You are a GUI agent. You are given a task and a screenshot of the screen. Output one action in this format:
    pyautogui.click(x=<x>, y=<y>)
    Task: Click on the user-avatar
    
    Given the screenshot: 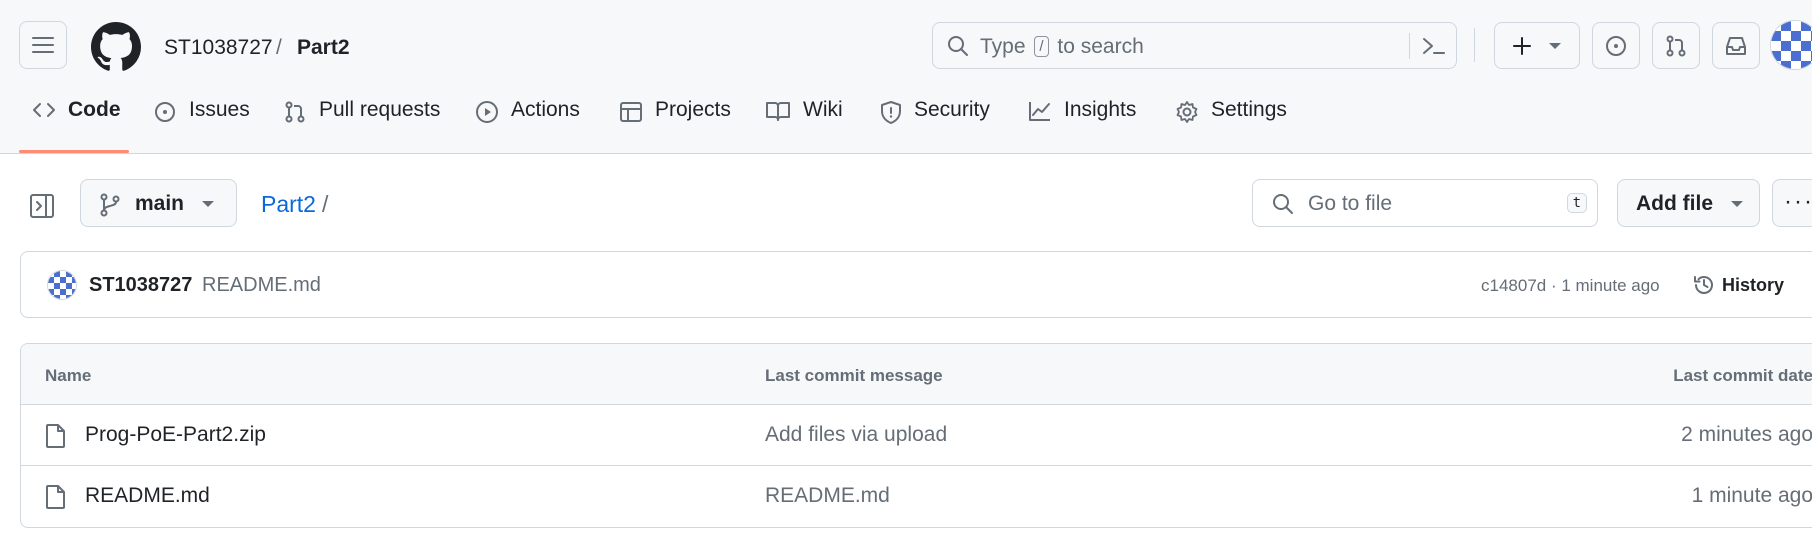 What is the action you would take?
    pyautogui.click(x=1791, y=45)
    